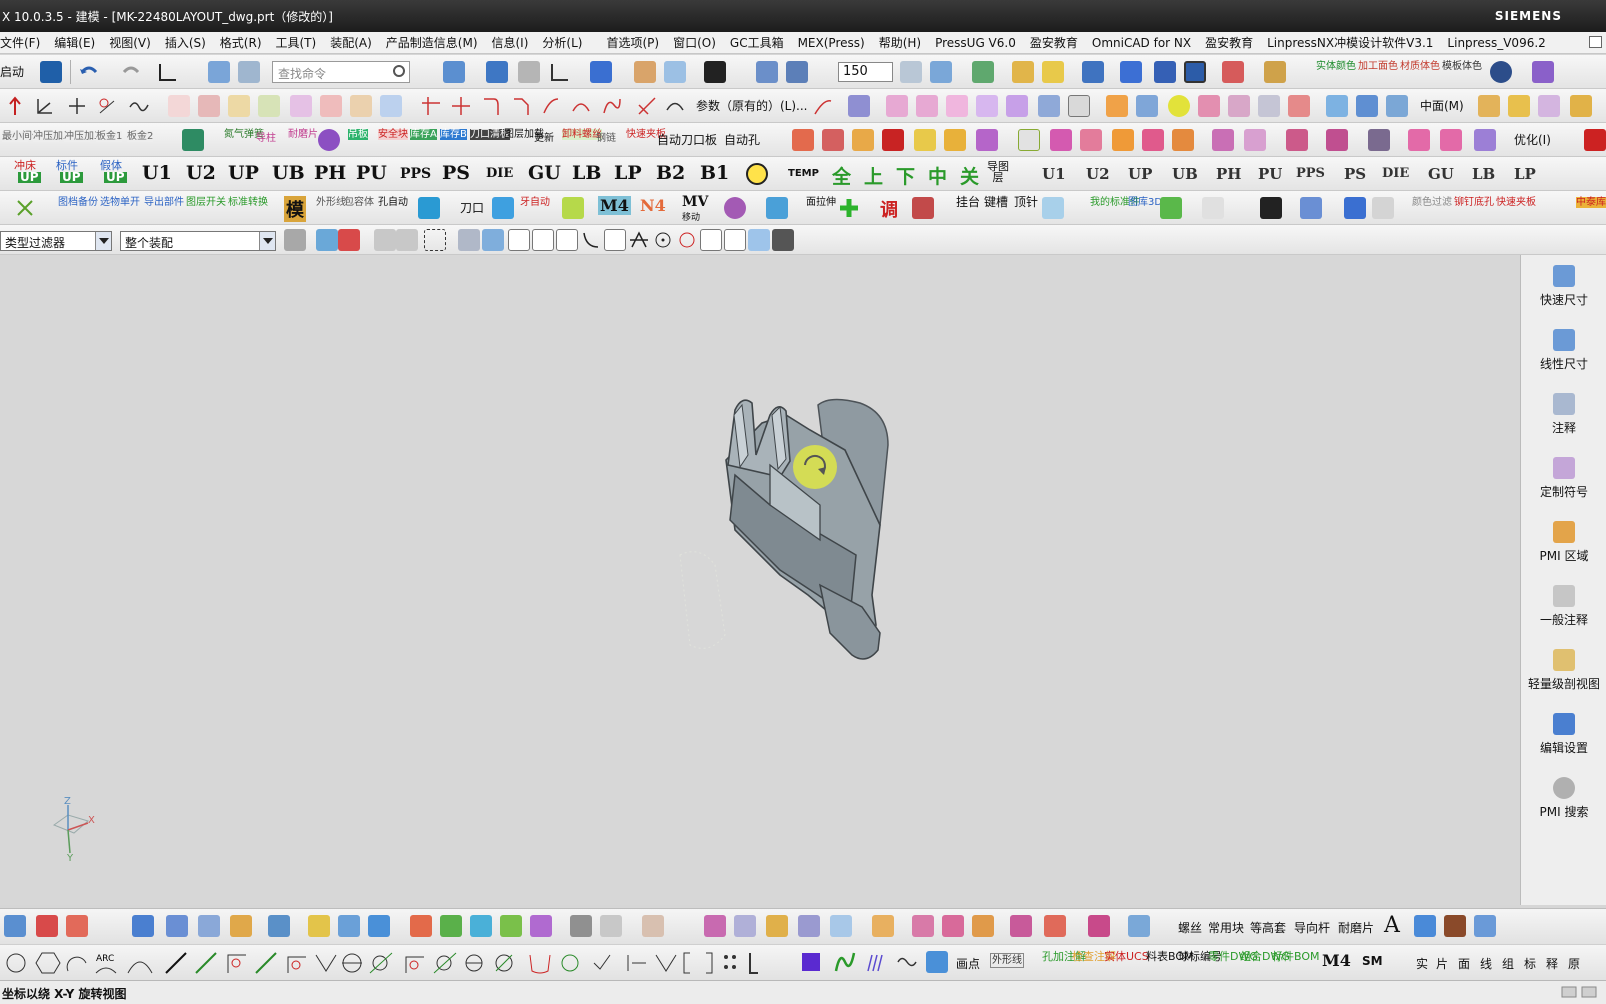 This screenshot has height=1004, width=1606. Describe the element at coordinates (22, 136) in the screenshot. I see `tag-0: 最小间件` at that location.